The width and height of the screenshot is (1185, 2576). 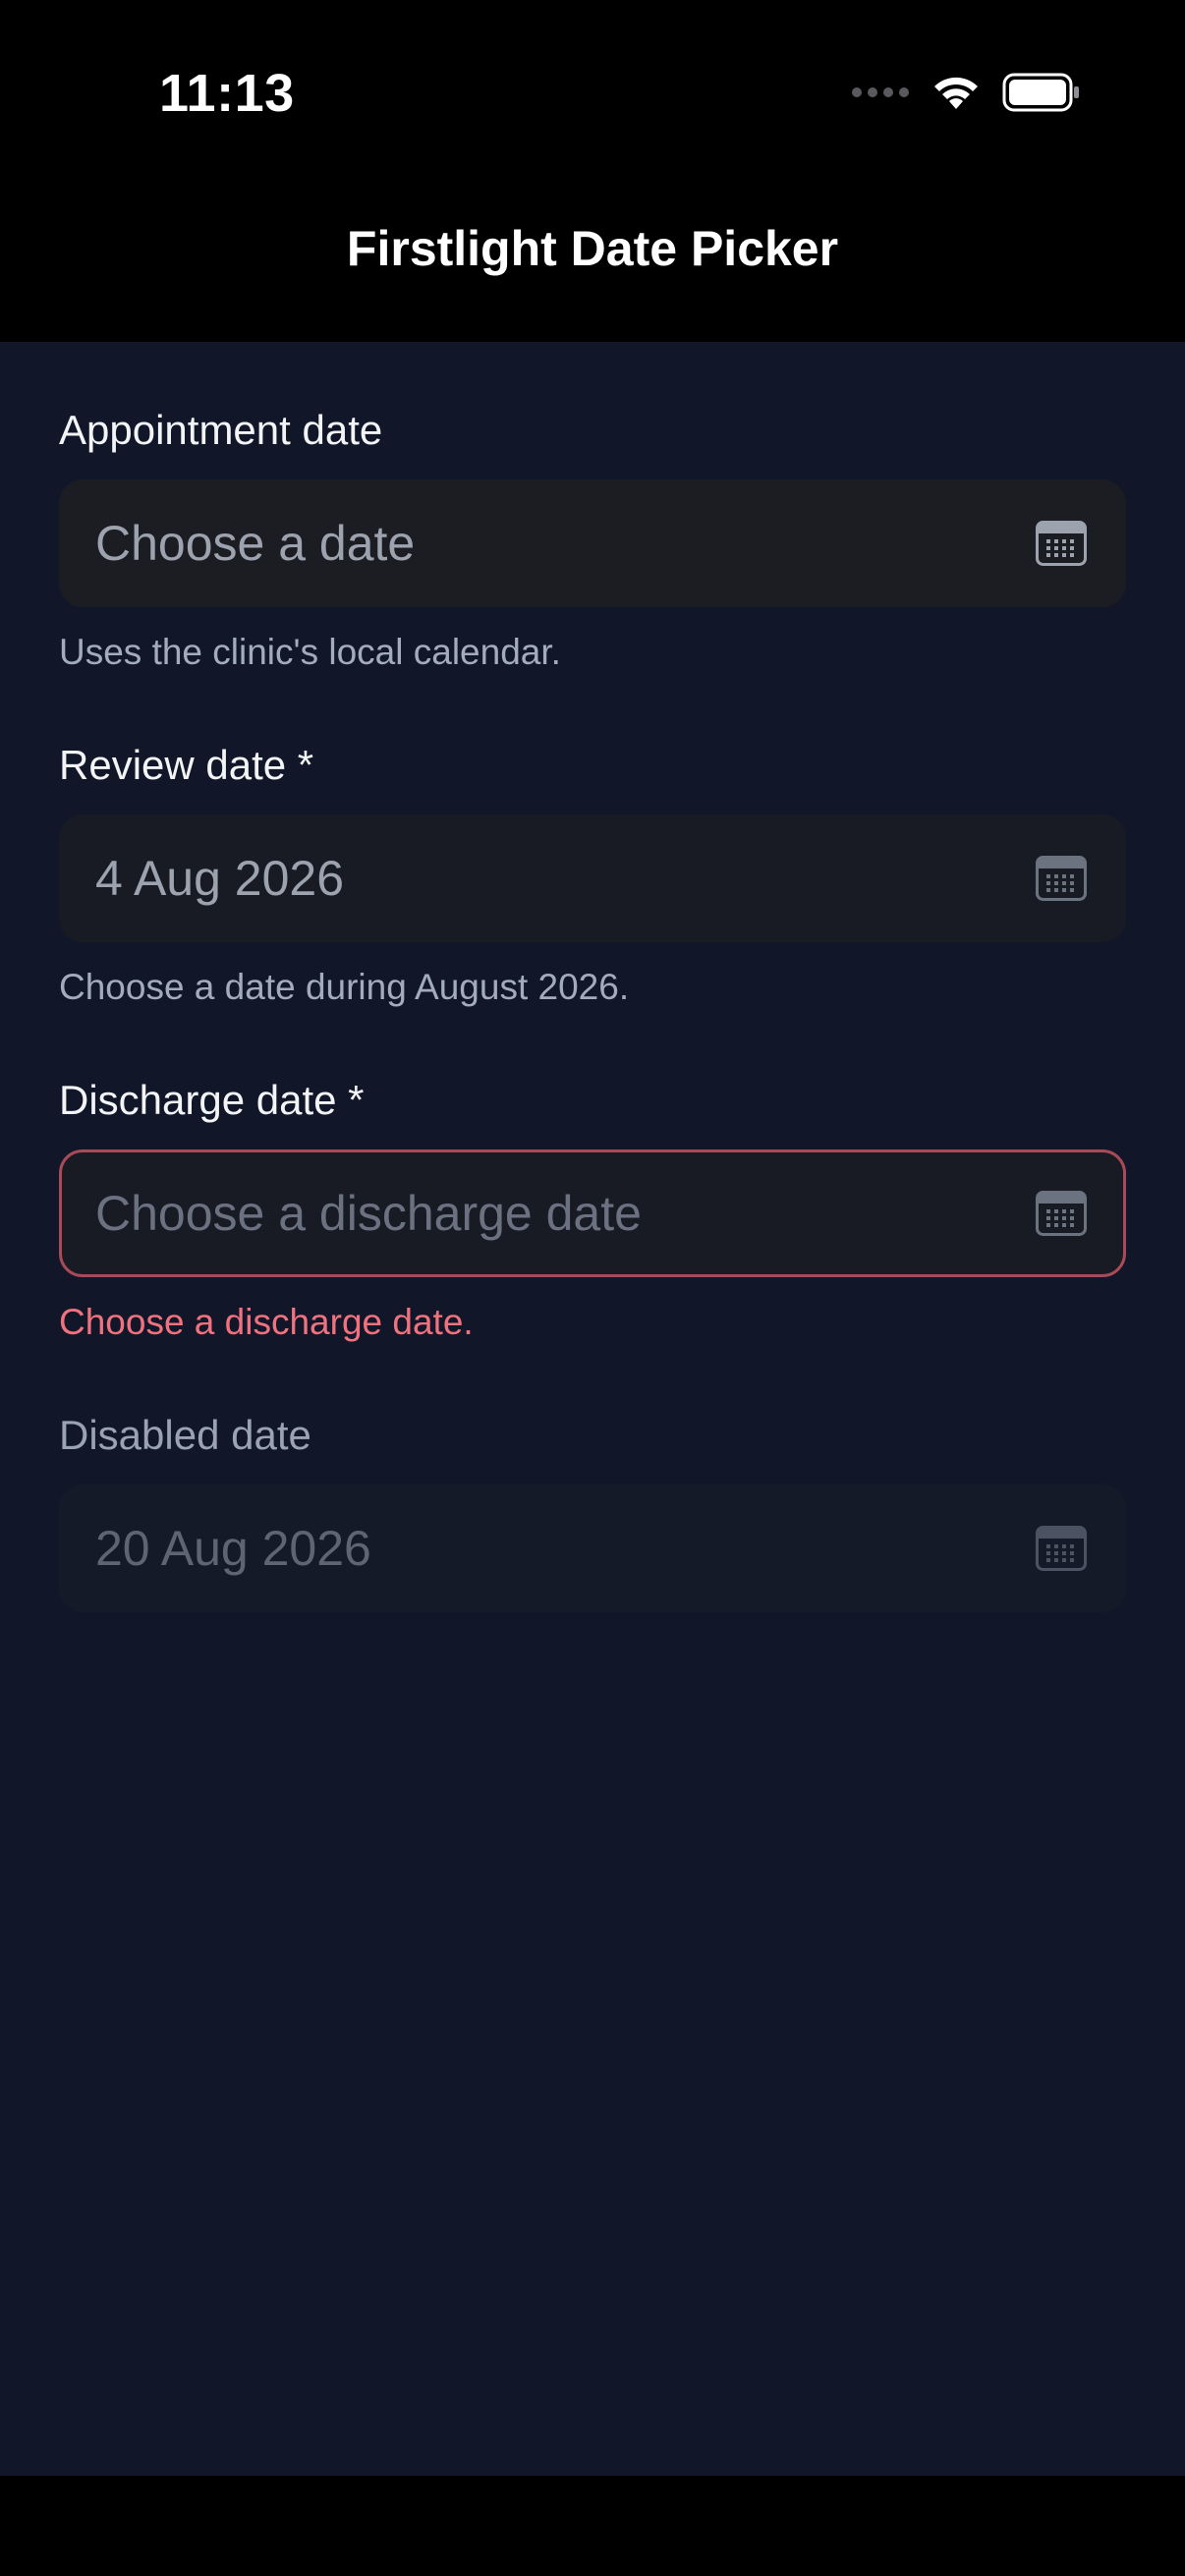 I want to click on home-indicator-area, so click(x=592, y=2526).